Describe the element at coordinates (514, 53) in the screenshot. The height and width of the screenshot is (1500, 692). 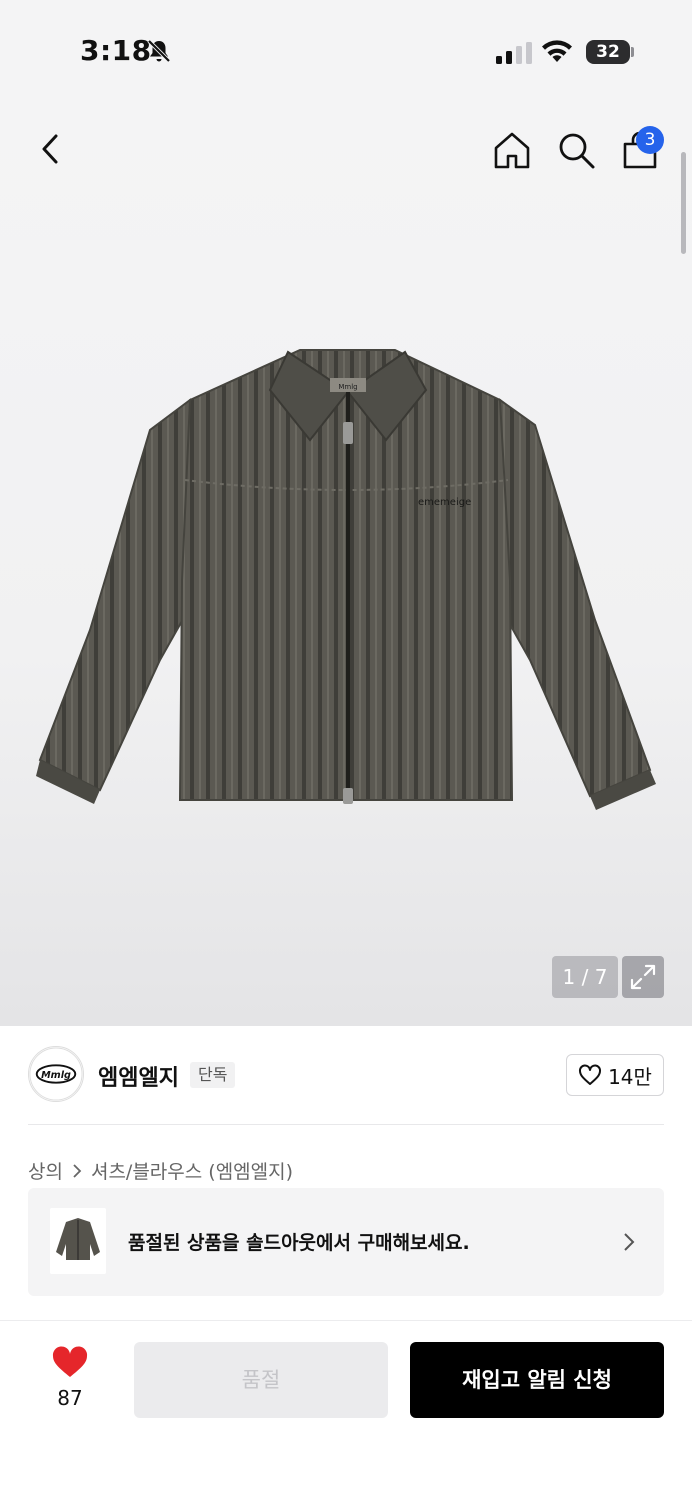
I see `signal-icon` at that location.